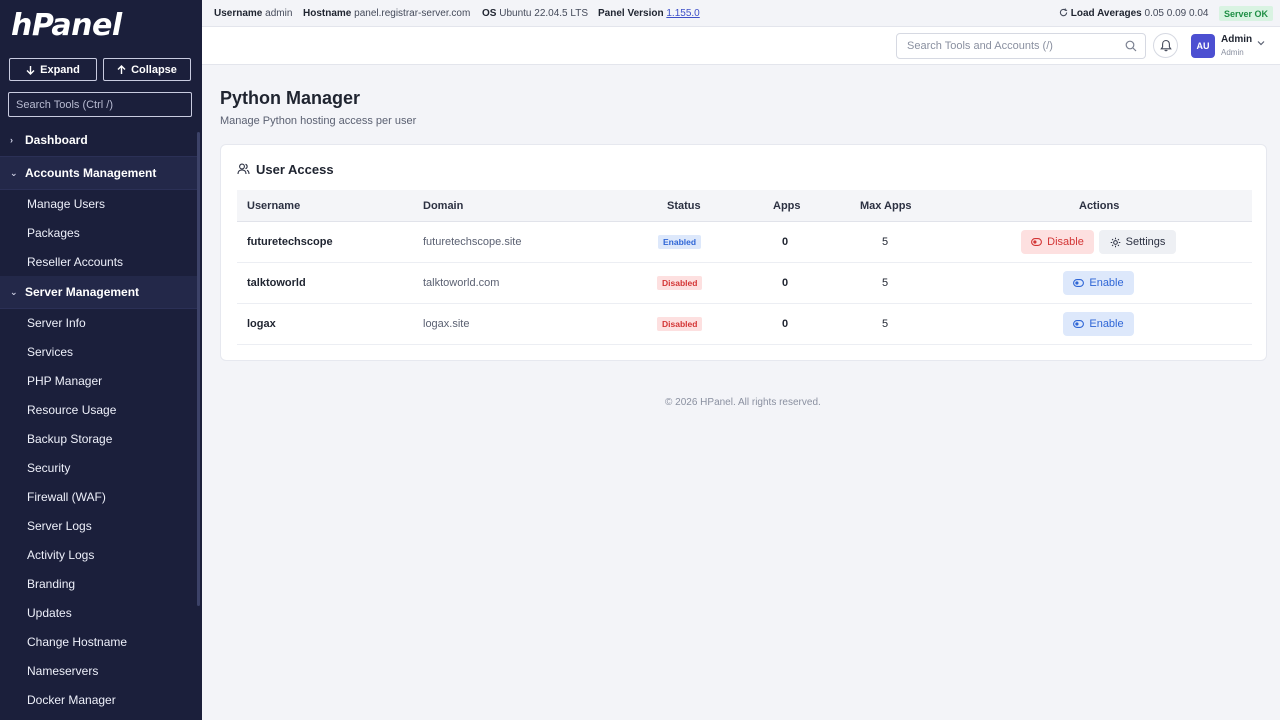 Image resolution: width=1280 pixels, height=720 pixels. What do you see at coordinates (295, 169) in the screenshot?
I see `card-title: User Access` at bounding box center [295, 169].